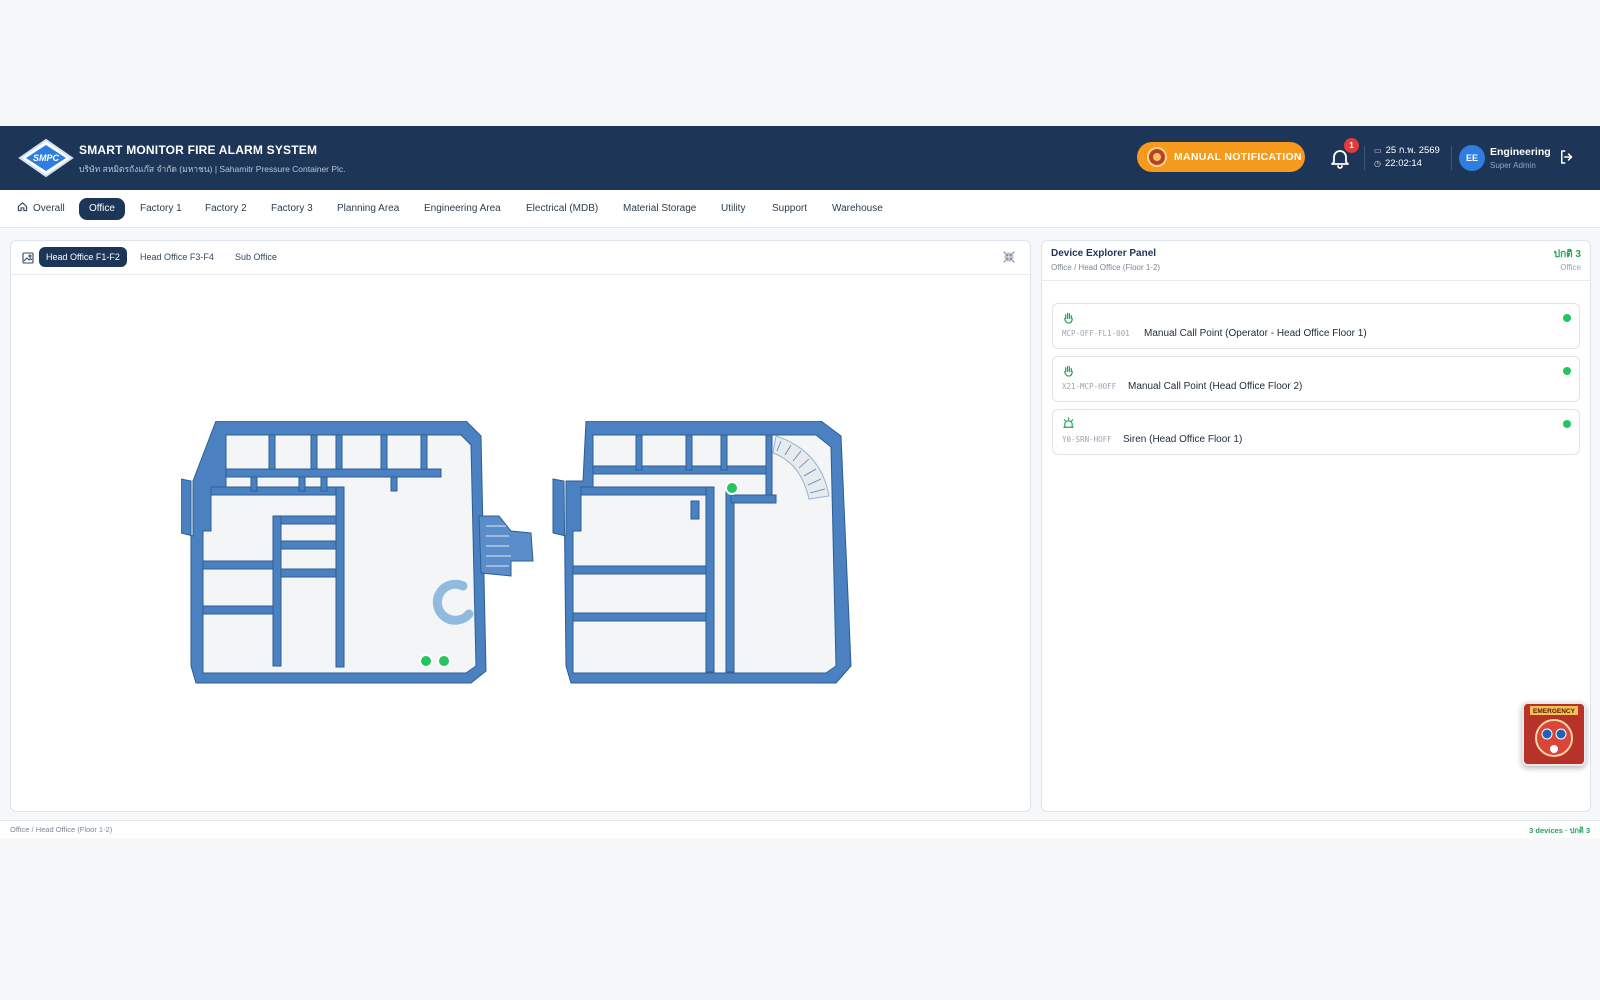 Image resolution: width=1600 pixels, height=1000 pixels. I want to click on logo-text: SMPC, so click(46, 158).